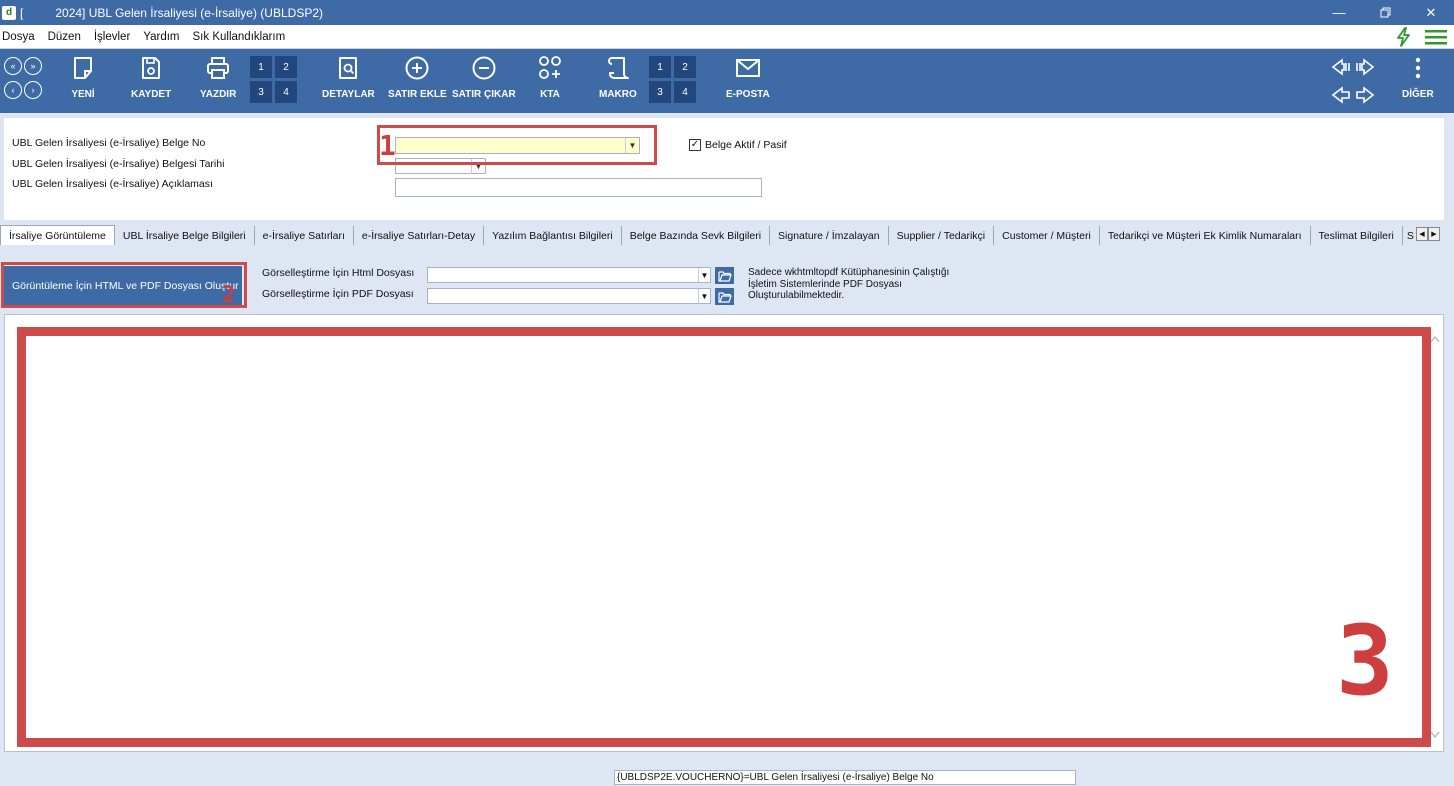 This screenshot has height=786, width=1454. What do you see at coordinates (618, 94) in the screenshot?
I see `macro-label: MAKRO` at bounding box center [618, 94].